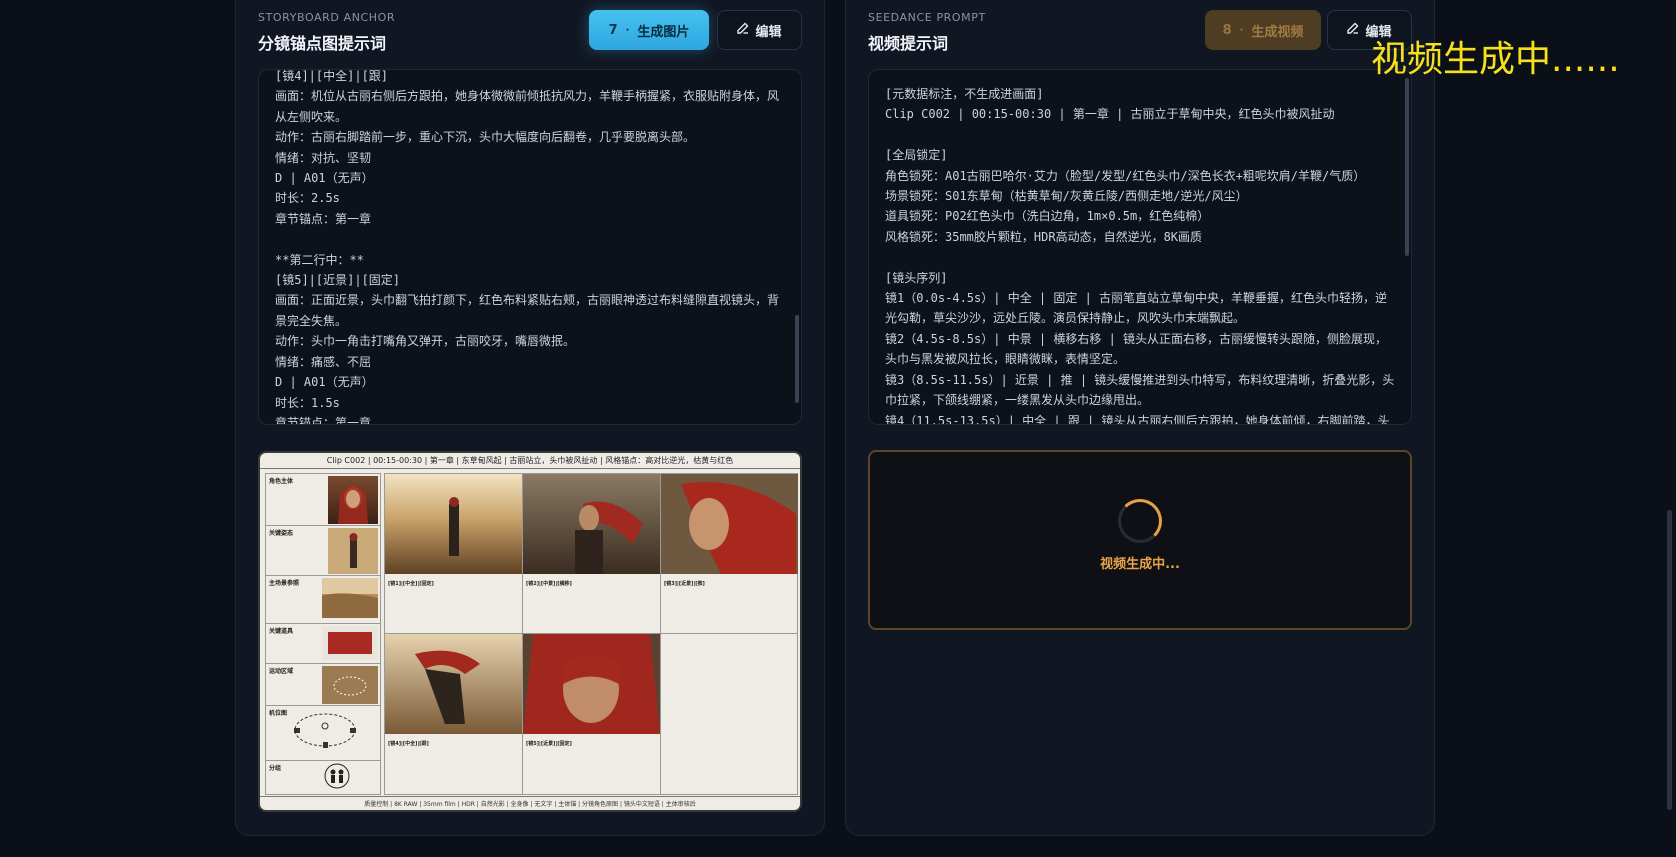 The height and width of the screenshot is (857, 1676). Describe the element at coordinates (591, 744) in the screenshot. I see `shot-caption: [镜5]|[近景]|[固定]` at that location.